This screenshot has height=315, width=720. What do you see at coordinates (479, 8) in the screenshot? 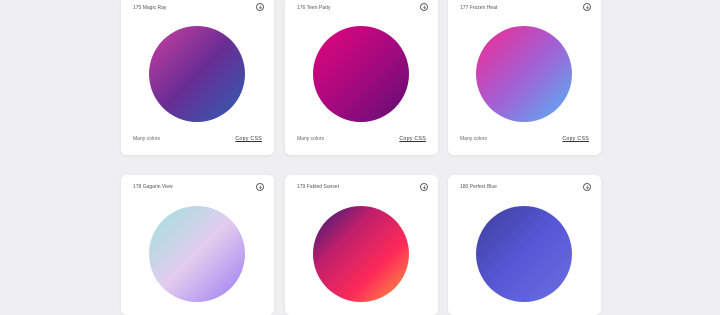
I see `card-title: 177 Frozen Heat` at bounding box center [479, 8].